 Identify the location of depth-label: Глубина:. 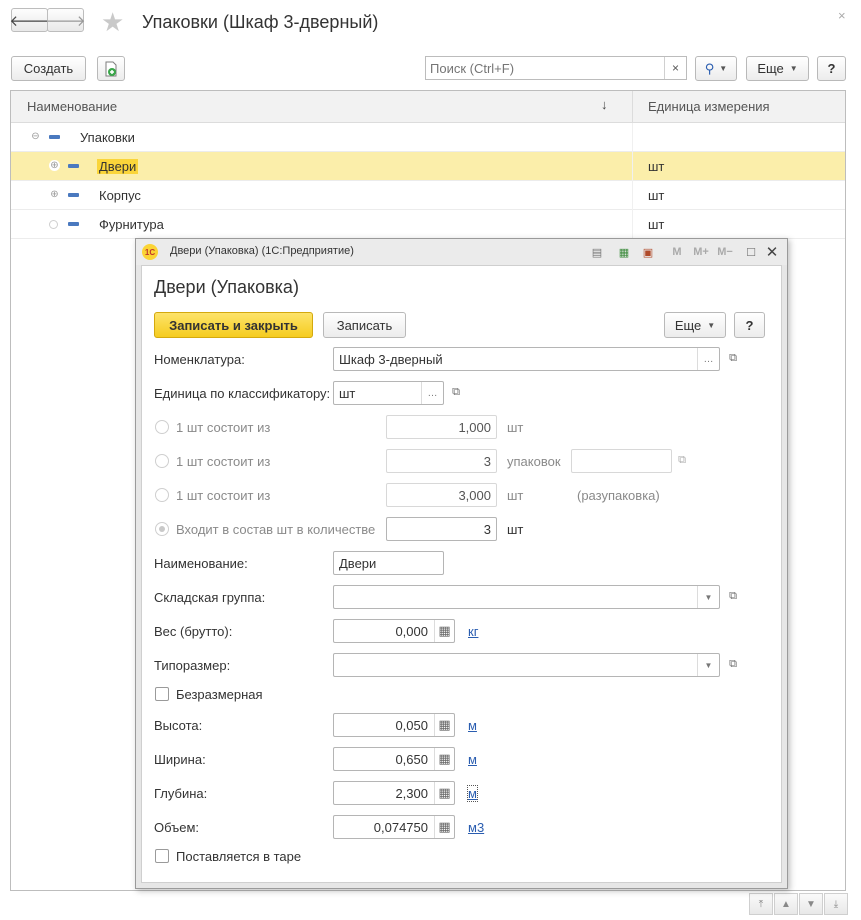
(181, 793).